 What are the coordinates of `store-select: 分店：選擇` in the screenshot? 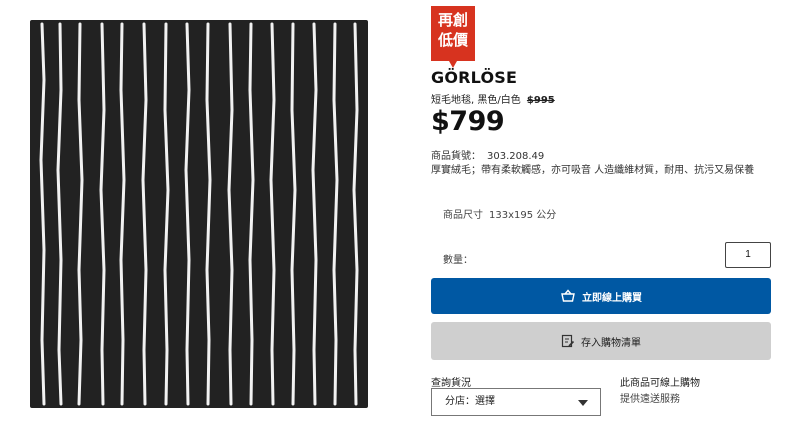 It's located at (516, 402).